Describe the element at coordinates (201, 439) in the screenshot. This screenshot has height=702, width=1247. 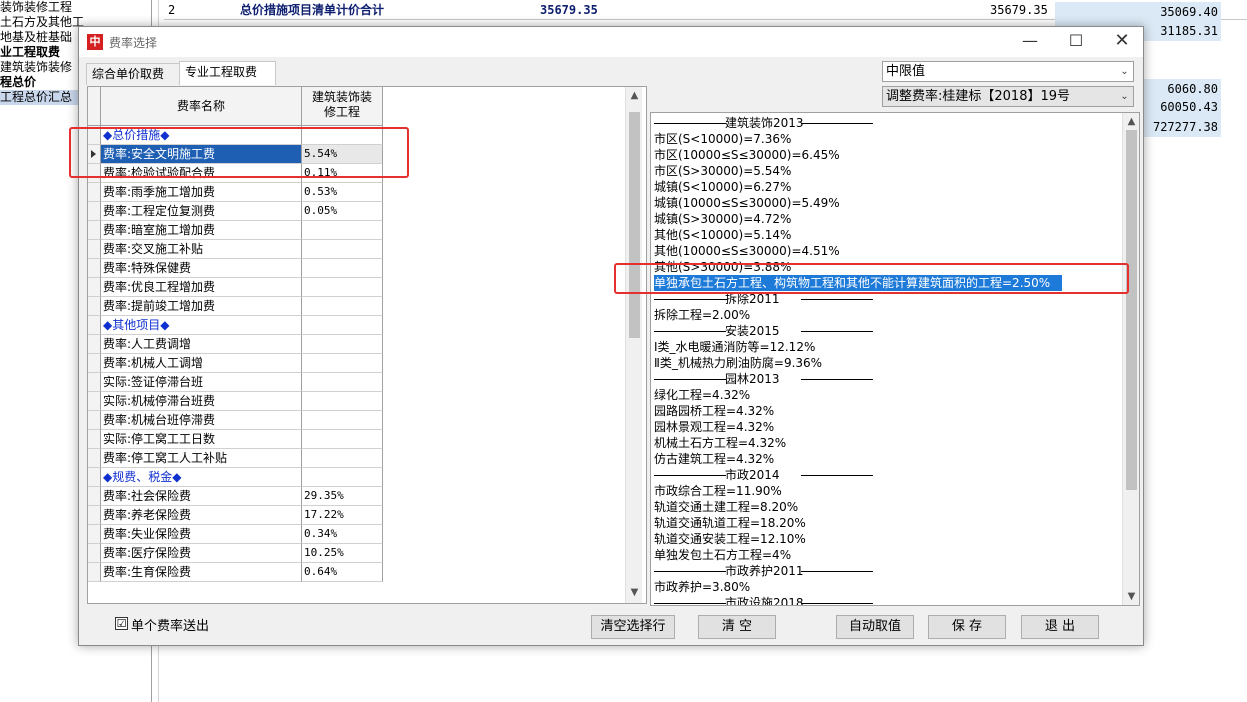
I see `fee-name-cell: 实际:停工窝工工日数` at that location.